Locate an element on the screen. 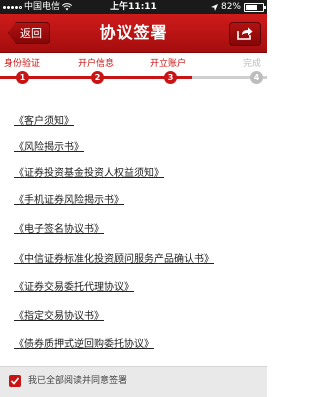 Image resolution: width=320 pixels, height=397 pixels. share-icon is located at coordinates (245, 33).